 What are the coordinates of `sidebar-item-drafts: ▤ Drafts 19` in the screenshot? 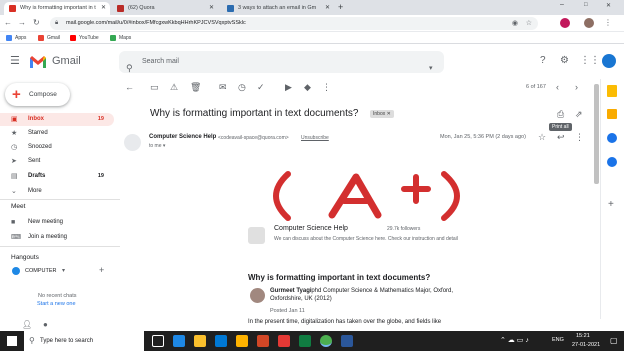 It's located at (57, 176).